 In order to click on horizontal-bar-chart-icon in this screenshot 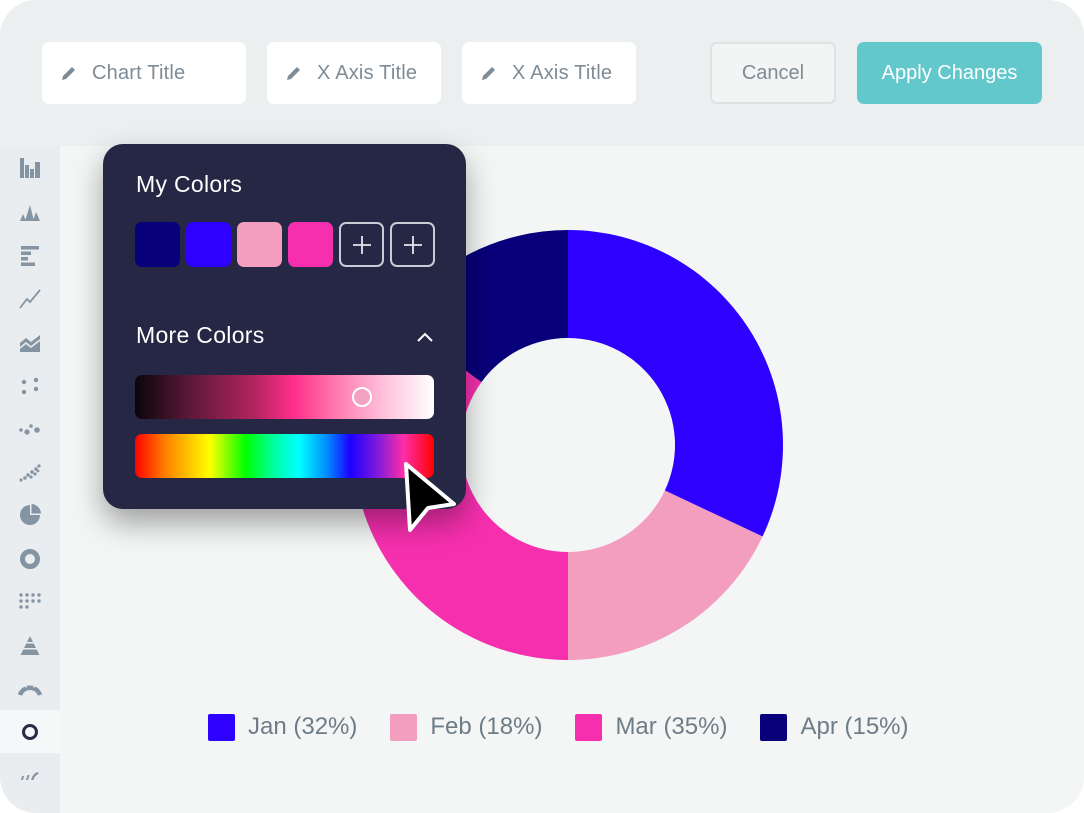, I will do `click(30, 255)`.